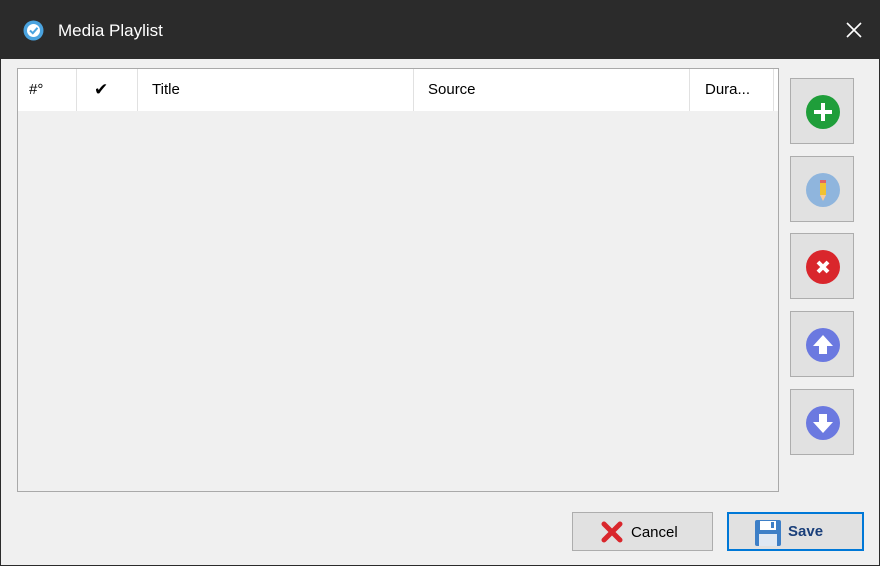 The width and height of the screenshot is (880, 566). I want to click on app-logo-icon, so click(33, 30).